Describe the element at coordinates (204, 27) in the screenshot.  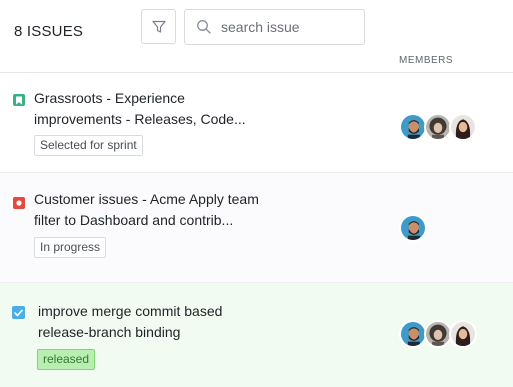
I see `search-icon` at that location.